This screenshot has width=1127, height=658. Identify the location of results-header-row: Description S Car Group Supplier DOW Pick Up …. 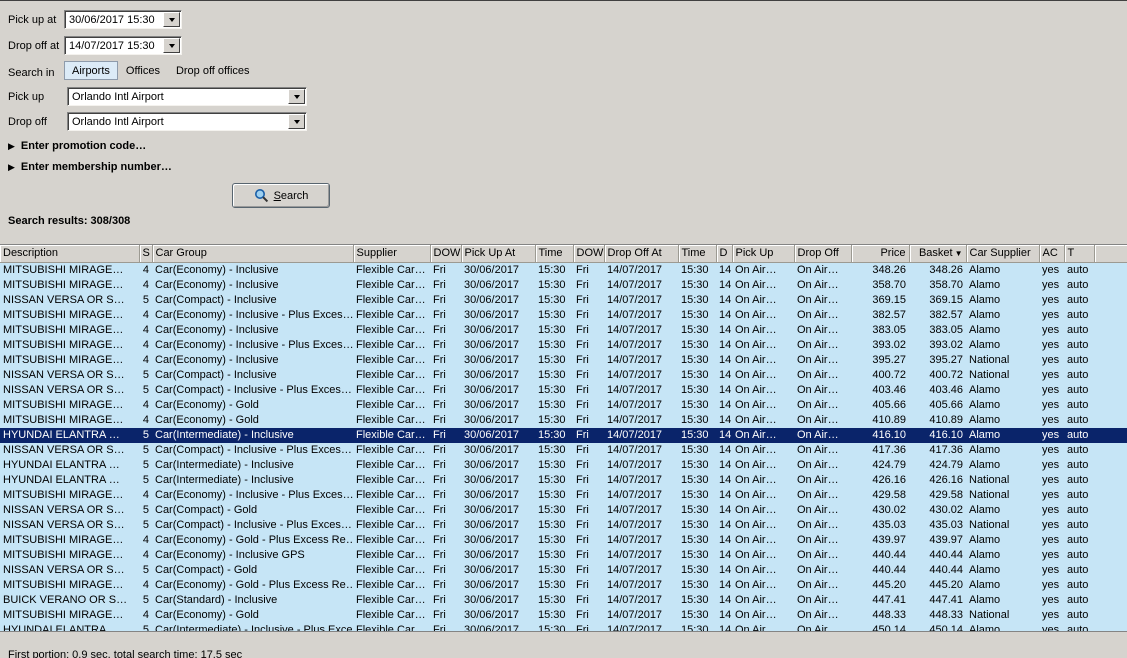
(563, 254).